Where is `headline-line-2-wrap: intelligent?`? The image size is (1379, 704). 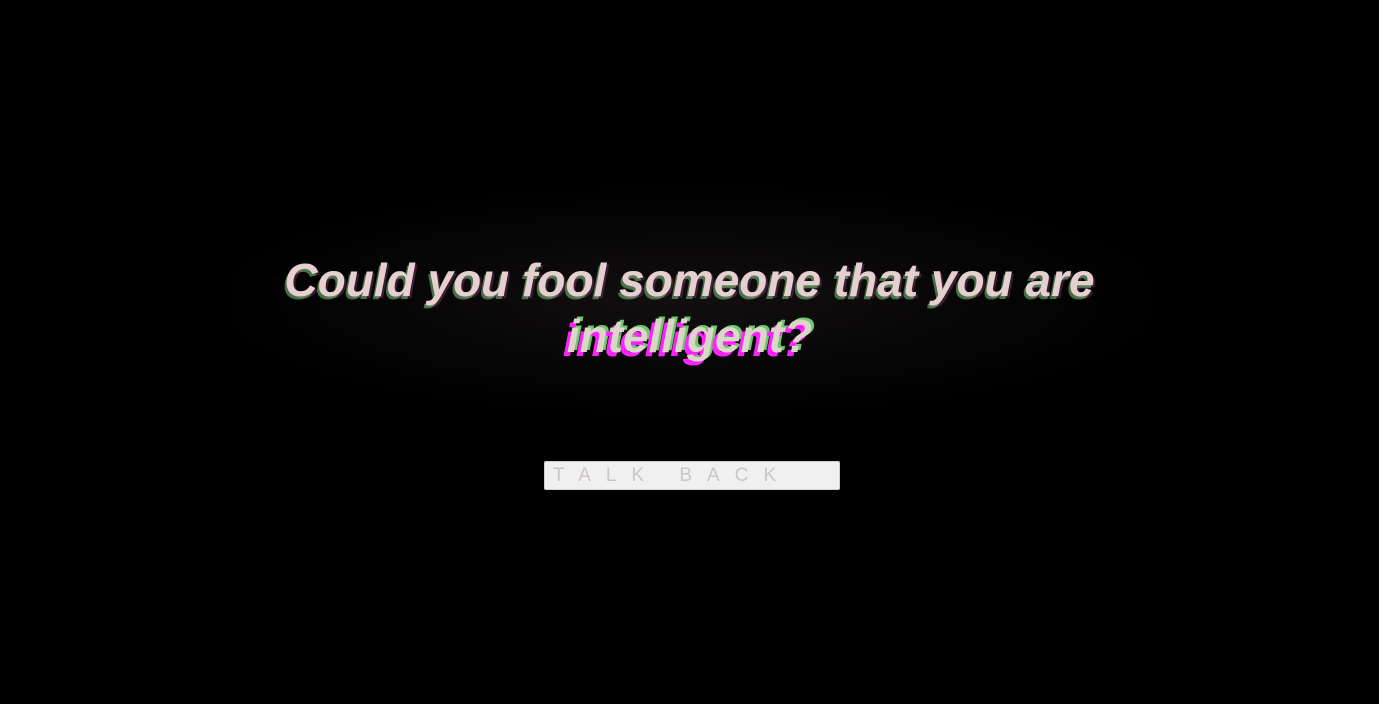 headline-line-2-wrap: intelligent? is located at coordinates (689, 336).